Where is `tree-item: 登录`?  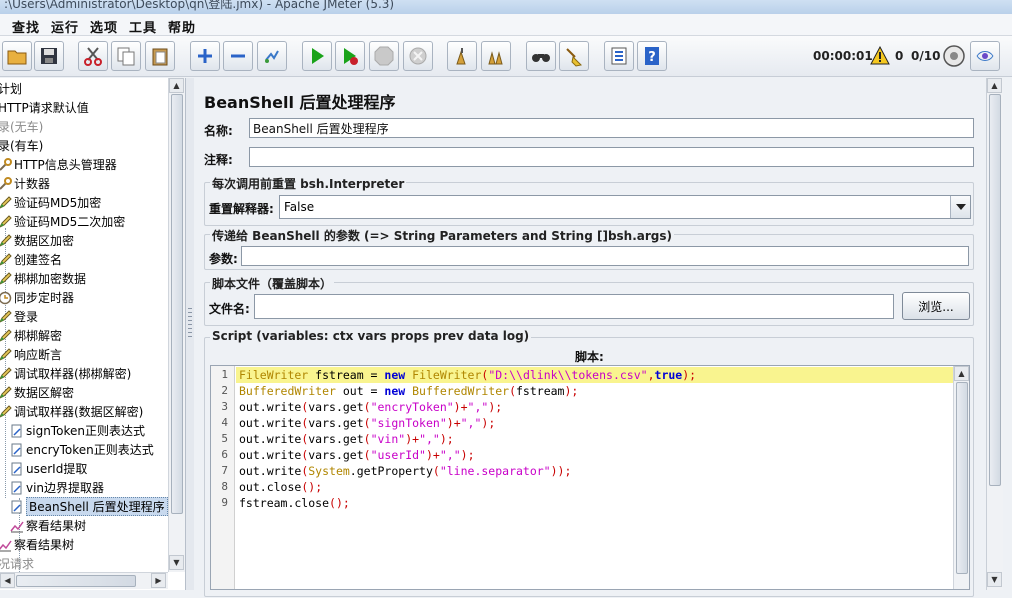
tree-item: 登录 is located at coordinates (19, 316).